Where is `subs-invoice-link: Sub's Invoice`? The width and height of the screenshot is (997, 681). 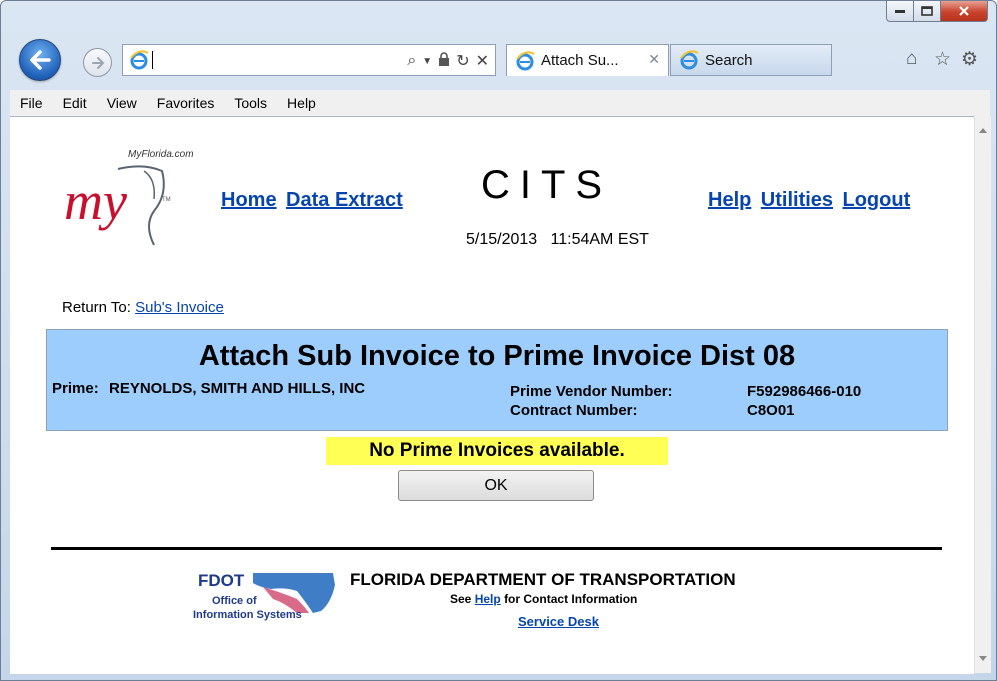 subs-invoice-link: Sub's Invoice is located at coordinates (179, 307).